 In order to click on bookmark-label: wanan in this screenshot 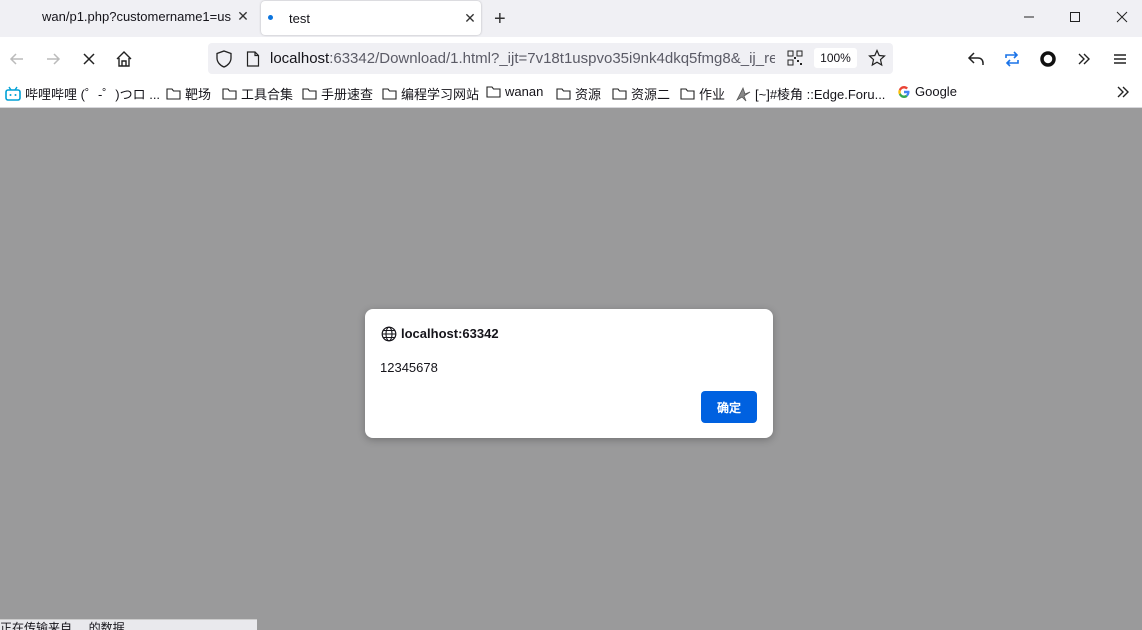, I will do `click(524, 91)`.